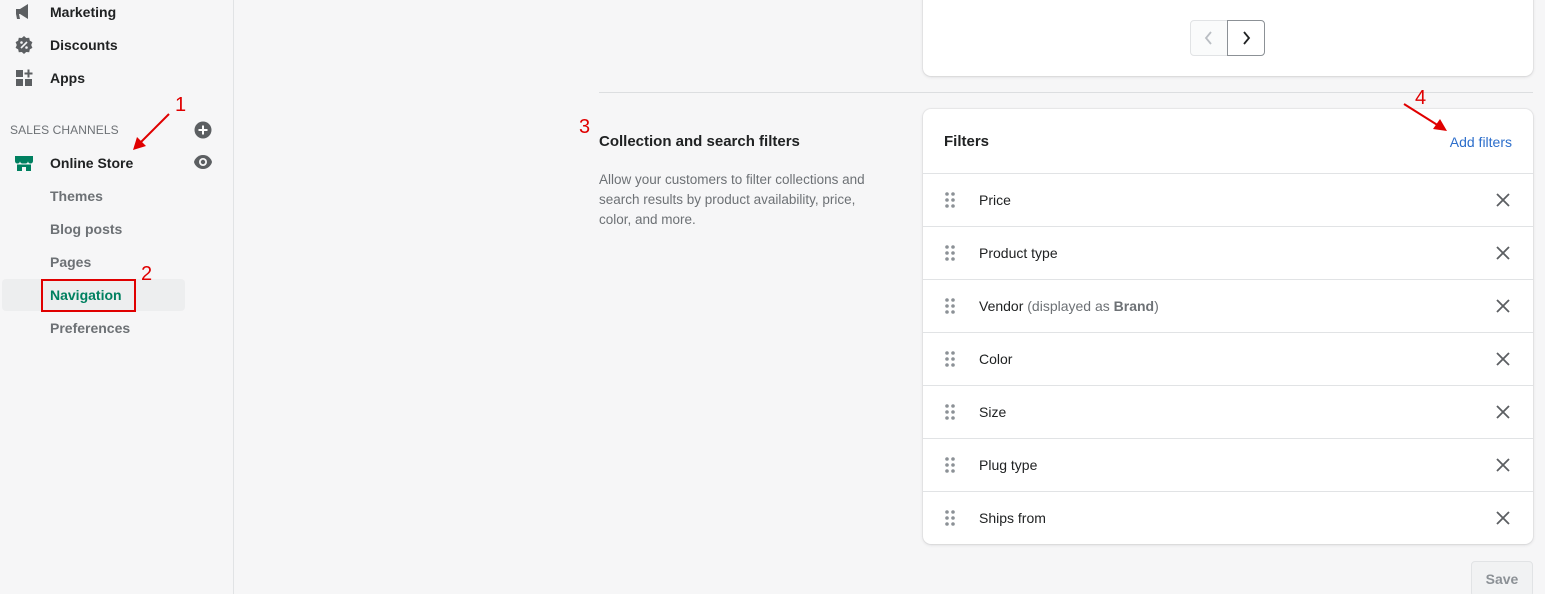 The height and width of the screenshot is (594, 1545). Describe the element at coordinates (1228, 305) in the screenshot. I see `filter-row: Vendor (displayed as Brand)` at that location.